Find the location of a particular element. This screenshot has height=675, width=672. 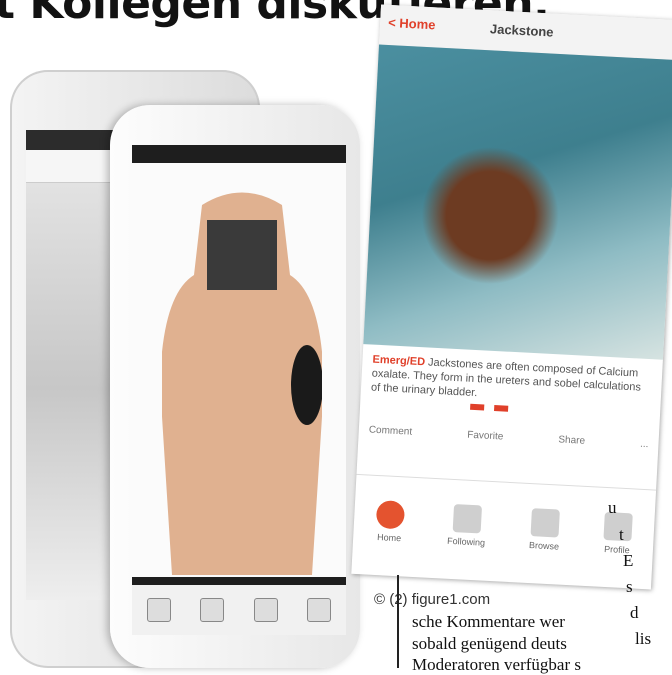

column-rule is located at coordinates (398, 621).